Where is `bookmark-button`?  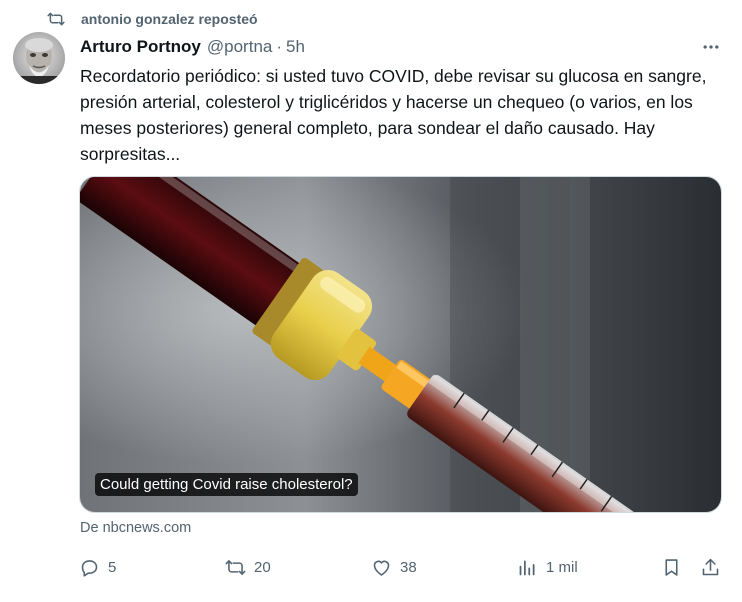
bookmark-button is located at coordinates (671, 567).